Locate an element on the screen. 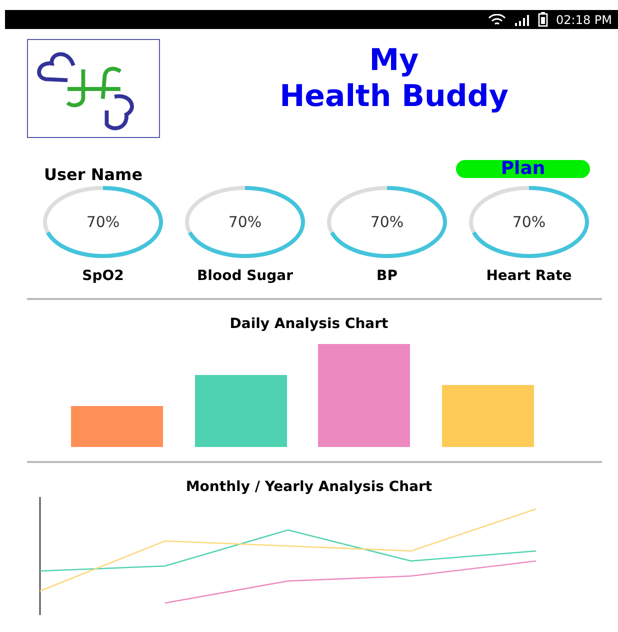 Image resolution: width=618 pixels, height=632 pixels. app-title: My is located at coordinates (394, 60).